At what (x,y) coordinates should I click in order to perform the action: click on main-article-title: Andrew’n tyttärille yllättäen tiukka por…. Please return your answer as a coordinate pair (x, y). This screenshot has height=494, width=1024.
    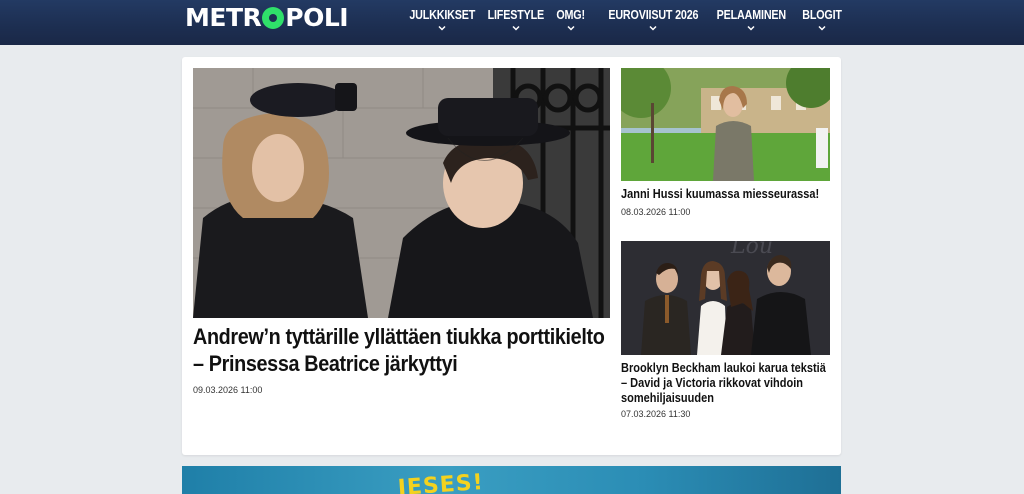
    Looking at the image, I should click on (402, 350).